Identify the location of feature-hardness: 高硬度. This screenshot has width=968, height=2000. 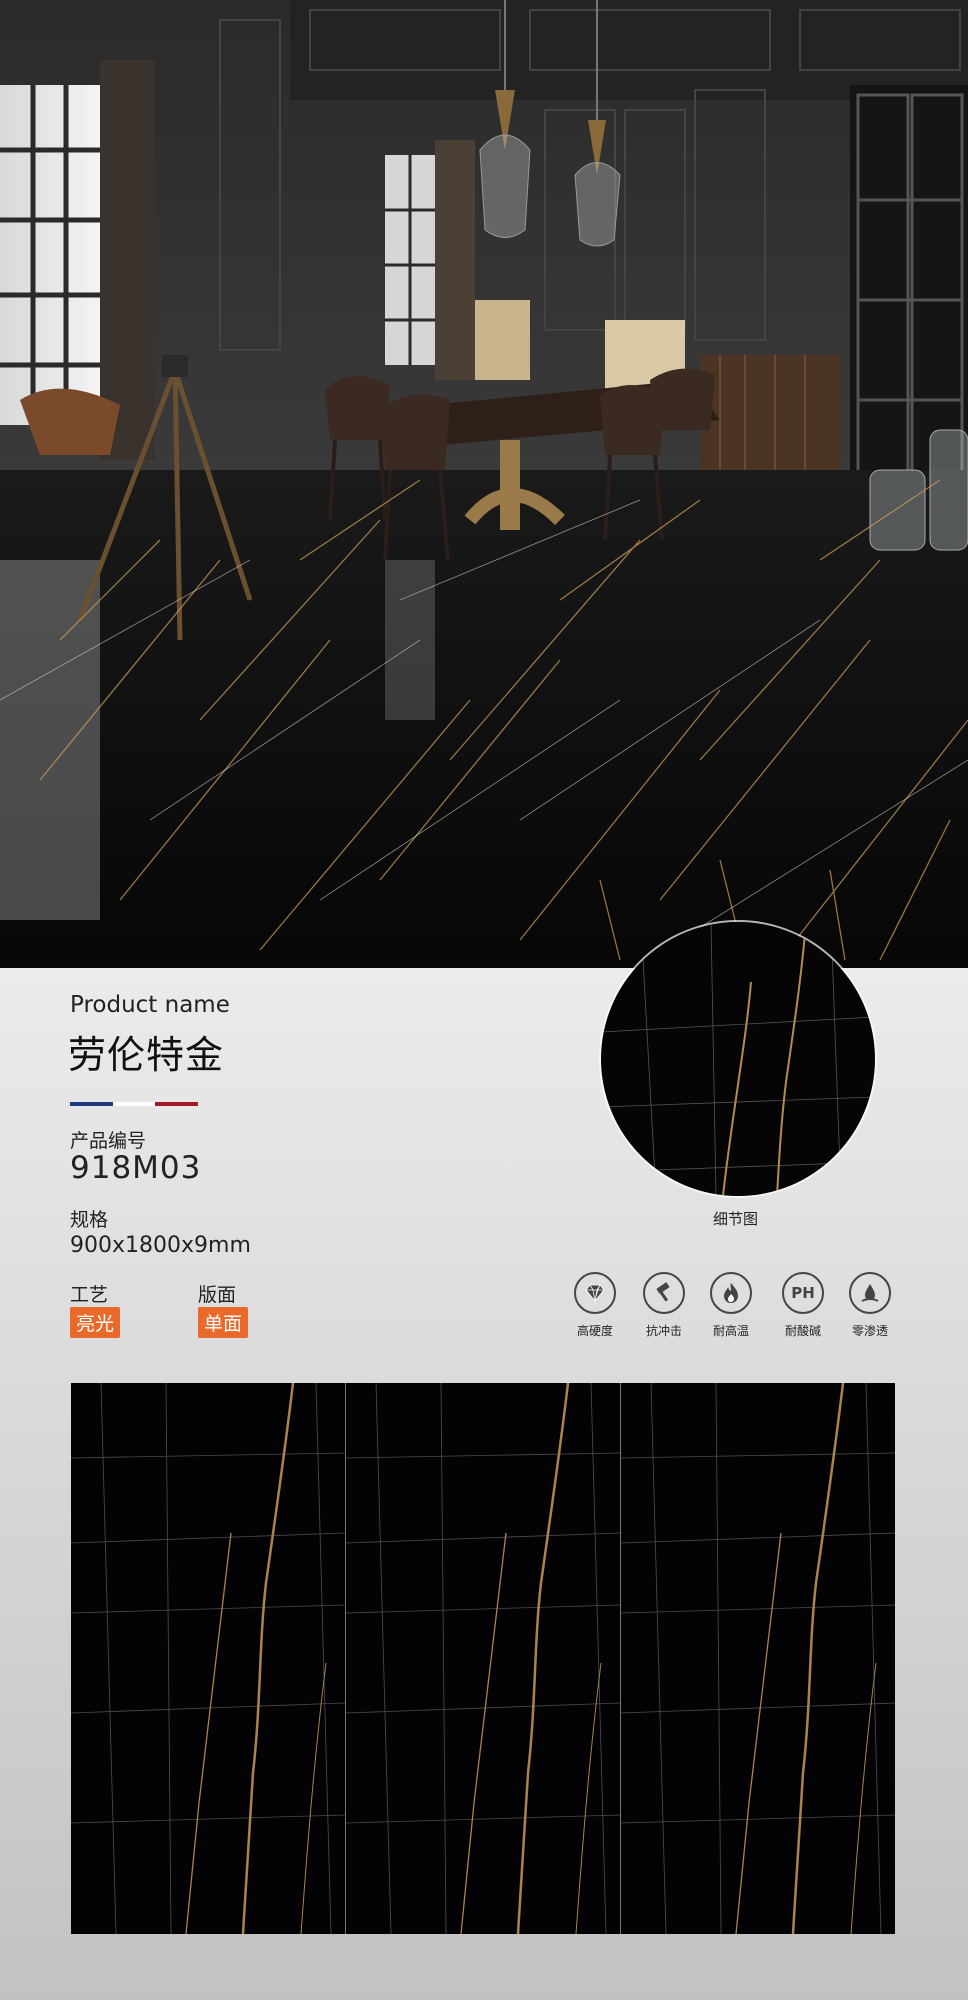
(595, 1305).